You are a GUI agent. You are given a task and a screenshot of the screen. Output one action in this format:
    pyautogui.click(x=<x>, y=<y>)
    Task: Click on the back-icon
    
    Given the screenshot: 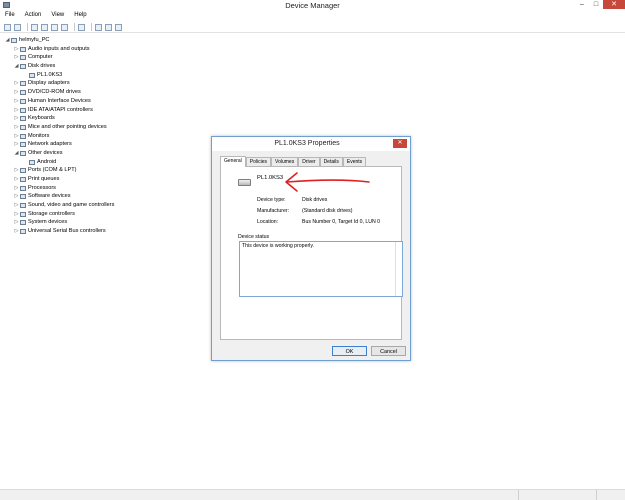 What is the action you would take?
    pyautogui.click(x=7, y=27)
    